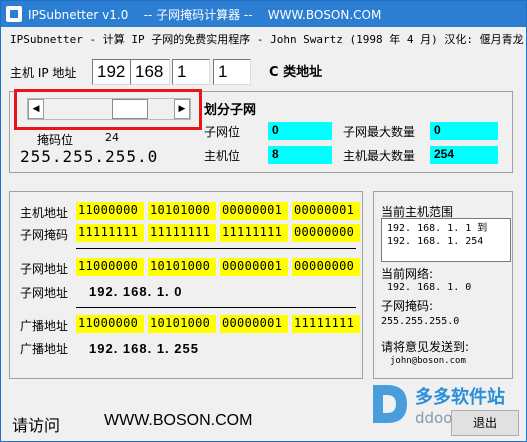 This screenshot has width=527, height=442. What do you see at coordinates (326, 324) in the screenshot?
I see `broadcast-octet: 11111111` at bounding box center [326, 324].